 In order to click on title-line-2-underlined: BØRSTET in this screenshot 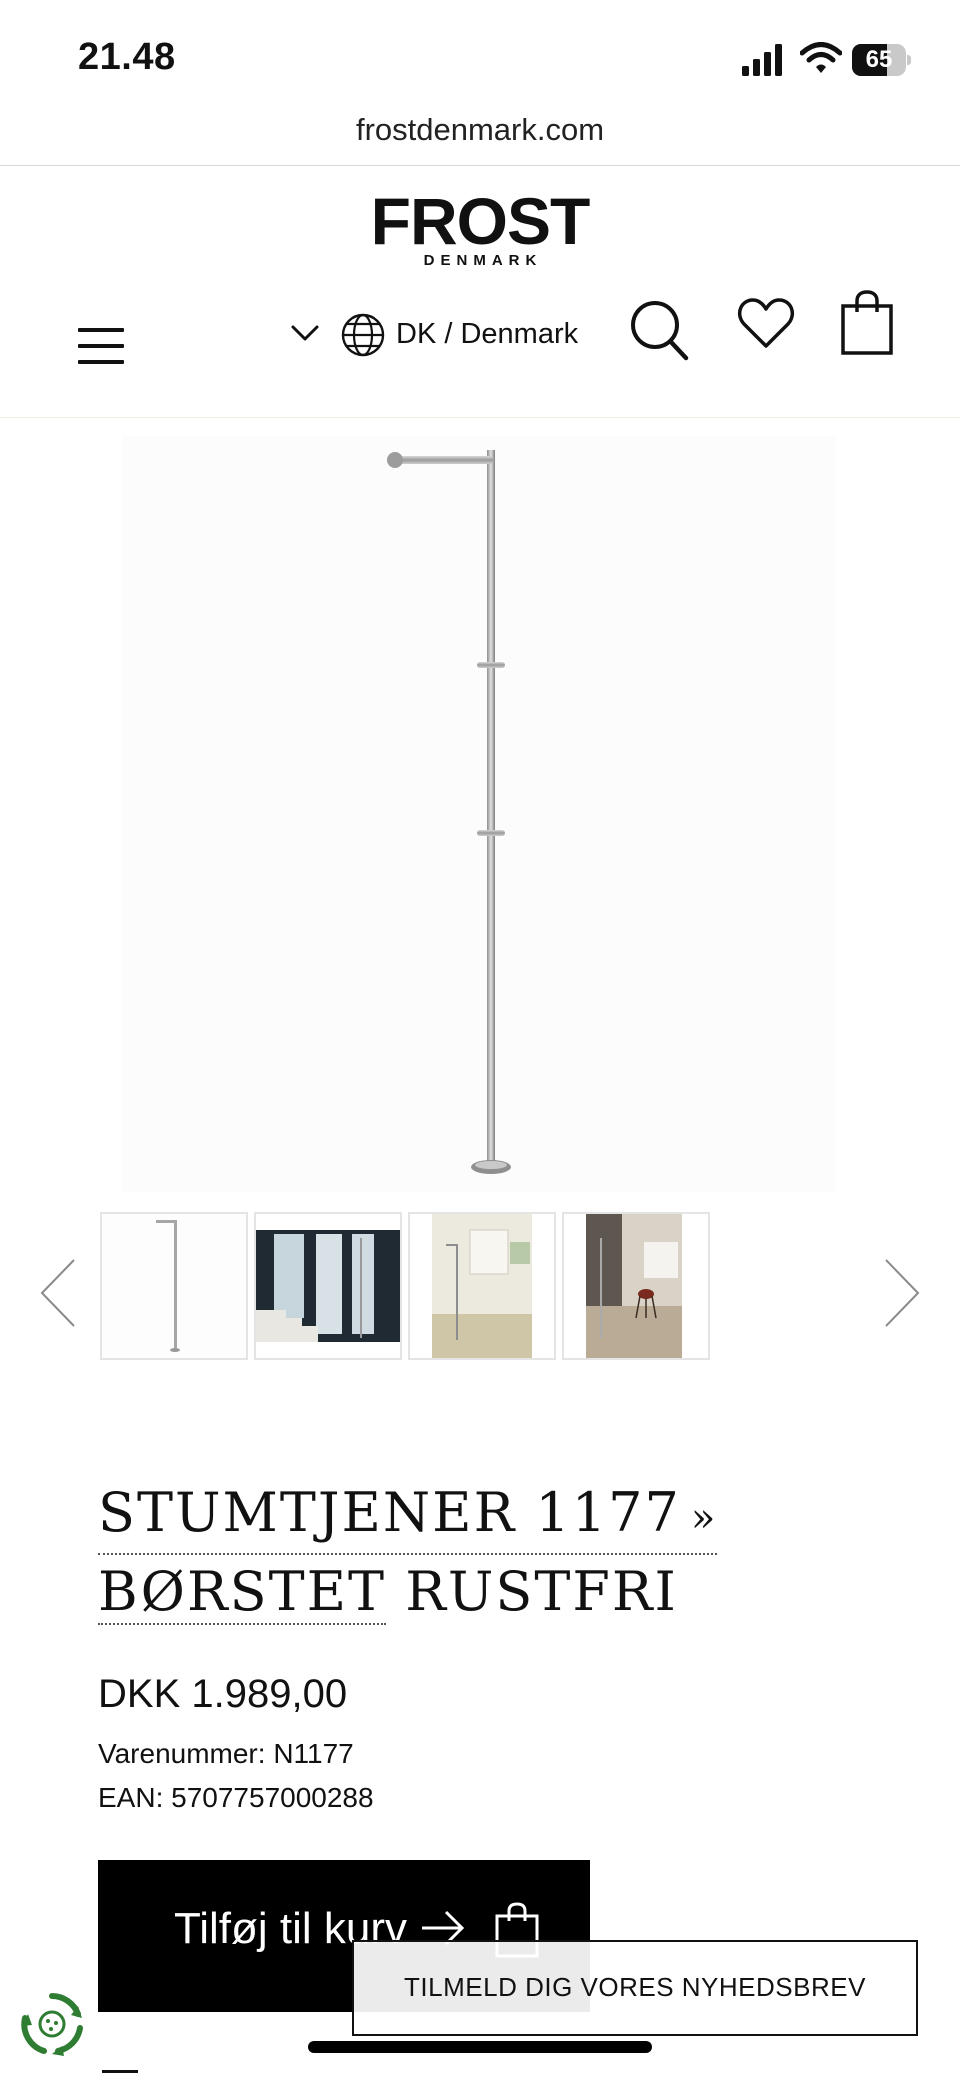, I will do `click(242, 1592)`.